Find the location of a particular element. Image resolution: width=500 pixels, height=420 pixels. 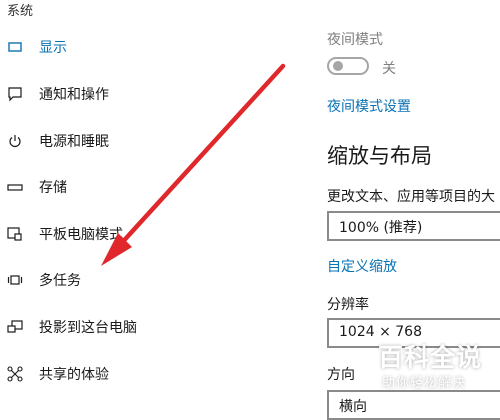

orientation-label: 方向 is located at coordinates (341, 375).